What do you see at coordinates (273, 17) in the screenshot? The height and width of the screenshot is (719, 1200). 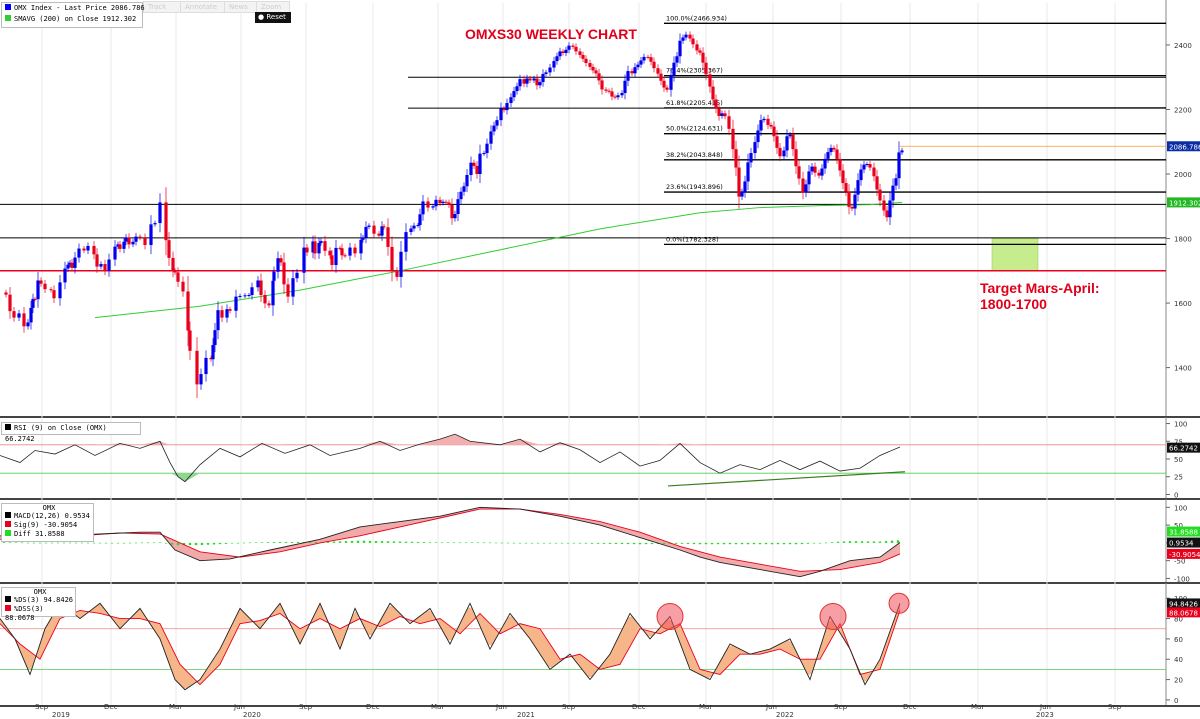 I see `reset-button: ● Reset` at bounding box center [273, 17].